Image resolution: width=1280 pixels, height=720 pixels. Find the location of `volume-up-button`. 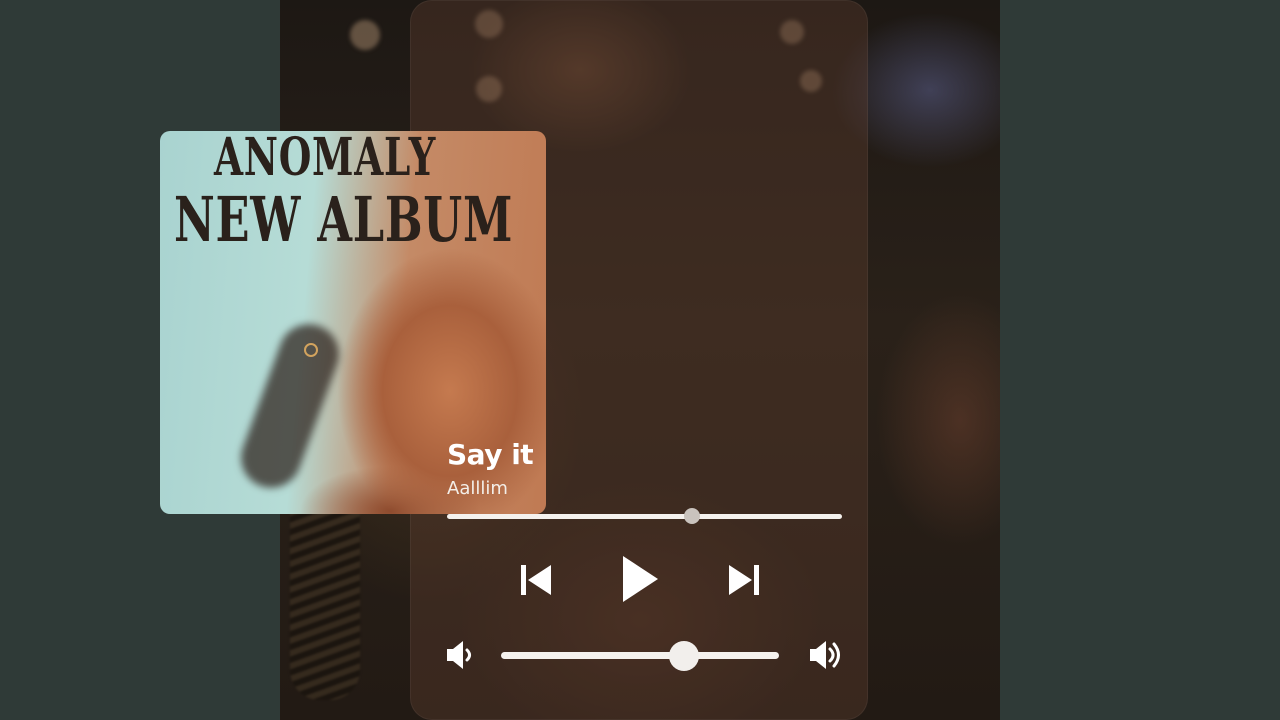

volume-up-button is located at coordinates (826, 655).